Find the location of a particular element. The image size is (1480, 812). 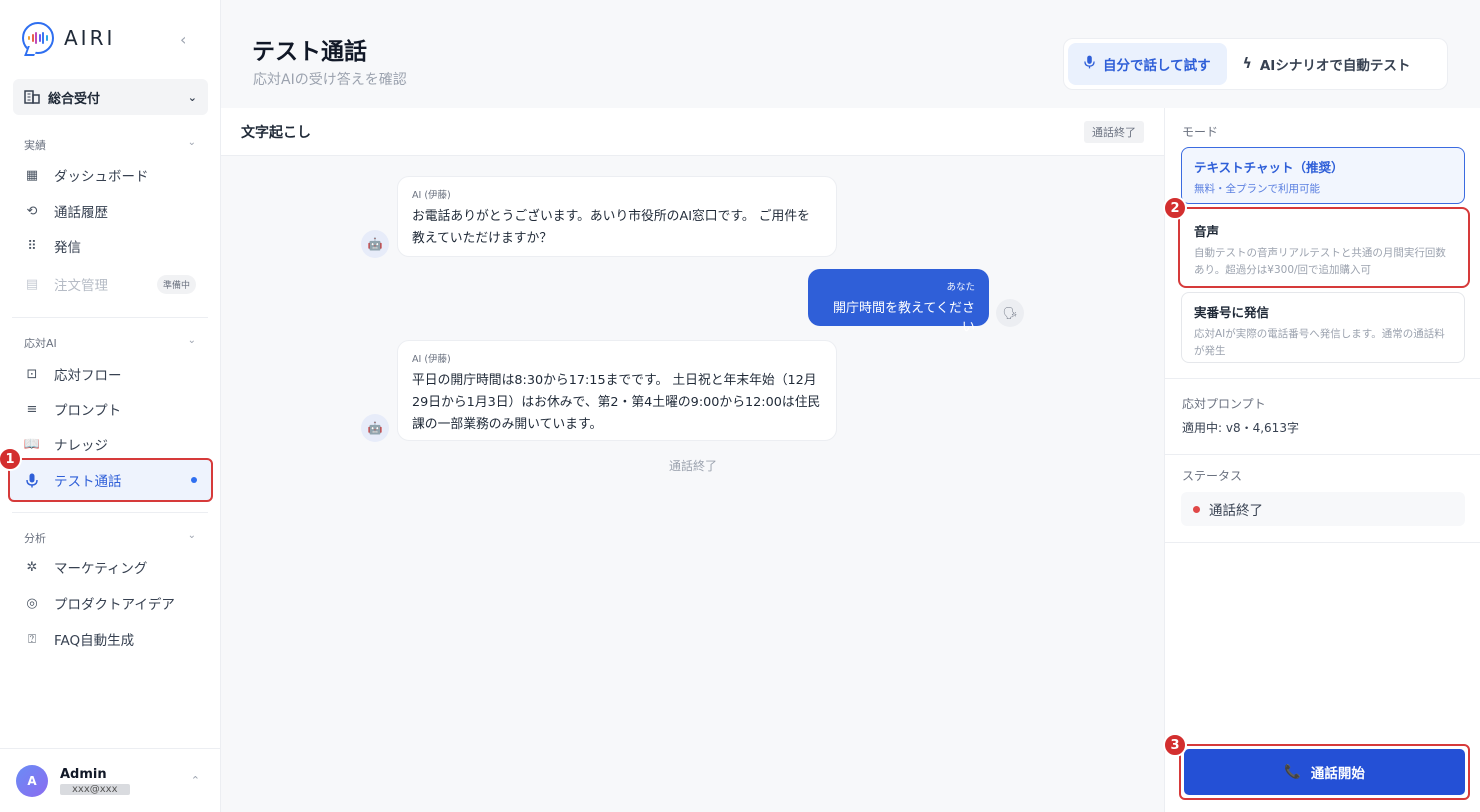

sidebar-item-history: ⟲ 通話履歴 is located at coordinates (111, 211).